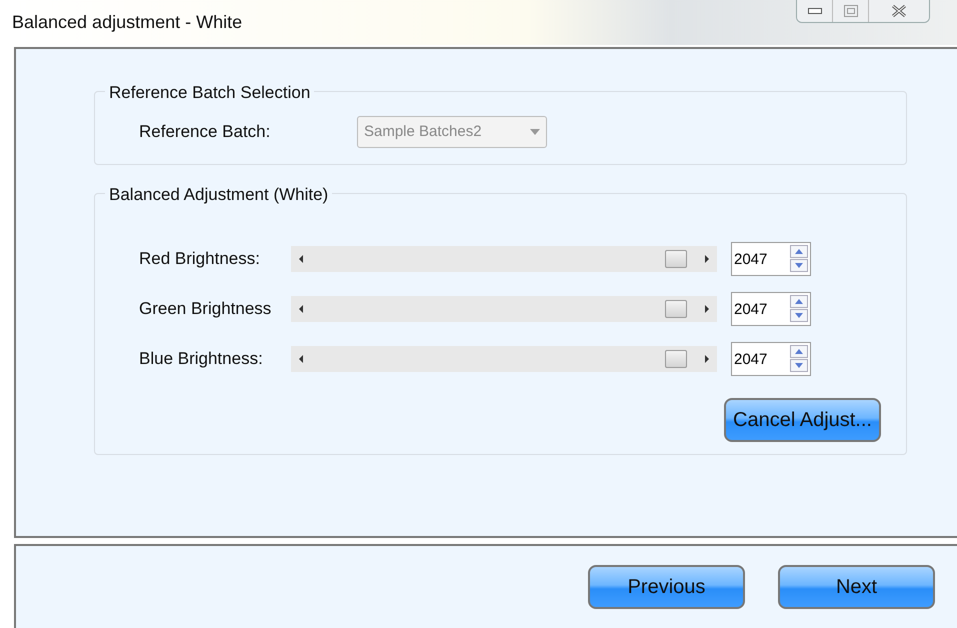 The height and width of the screenshot is (628, 957). What do you see at coordinates (851, 11) in the screenshot?
I see `maximize-icon` at bounding box center [851, 11].